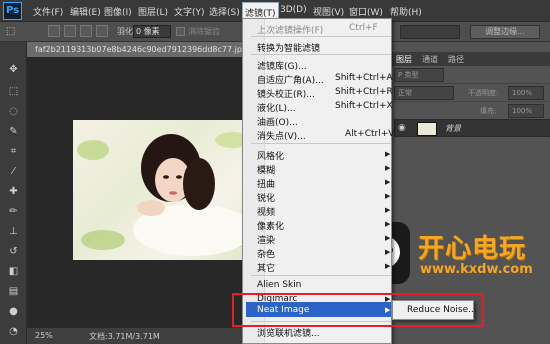  What do you see at coordinates (424, 93) in the screenshot?
I see `blend-mode-select: 正常` at bounding box center [424, 93].